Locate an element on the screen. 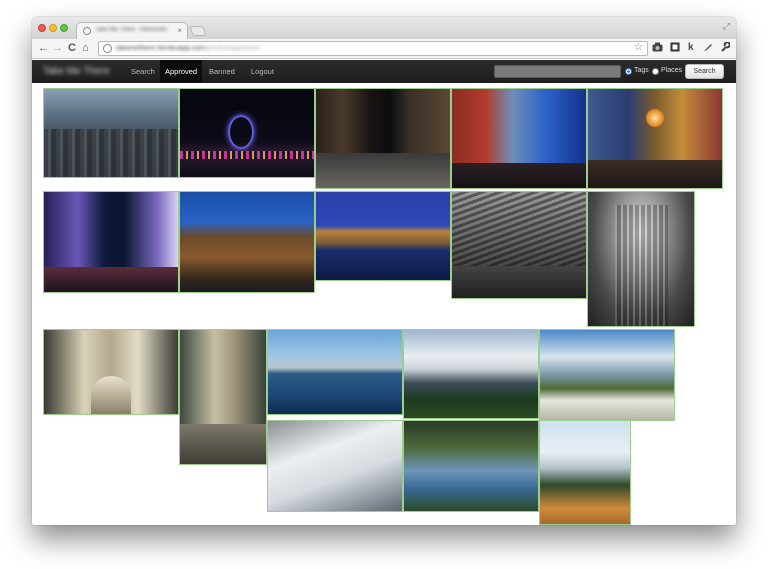  photo-arcade-bw is located at coordinates (641, 259).